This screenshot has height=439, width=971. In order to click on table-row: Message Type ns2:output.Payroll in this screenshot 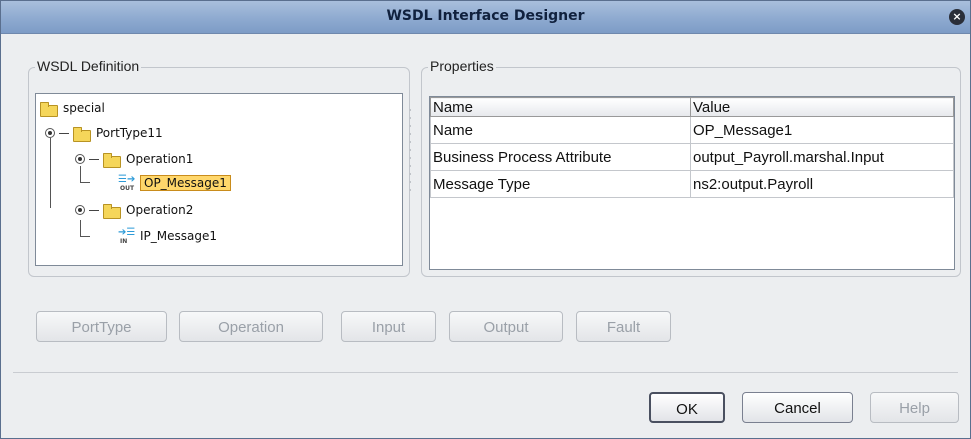, I will do `click(692, 184)`.